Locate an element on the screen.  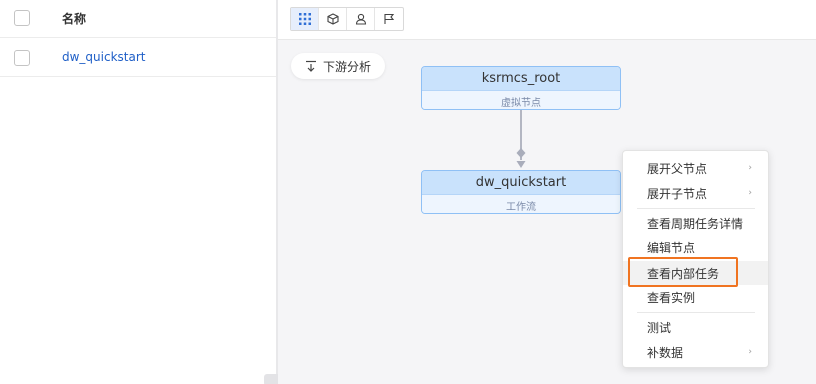
row-checkbox is located at coordinates (22, 58).